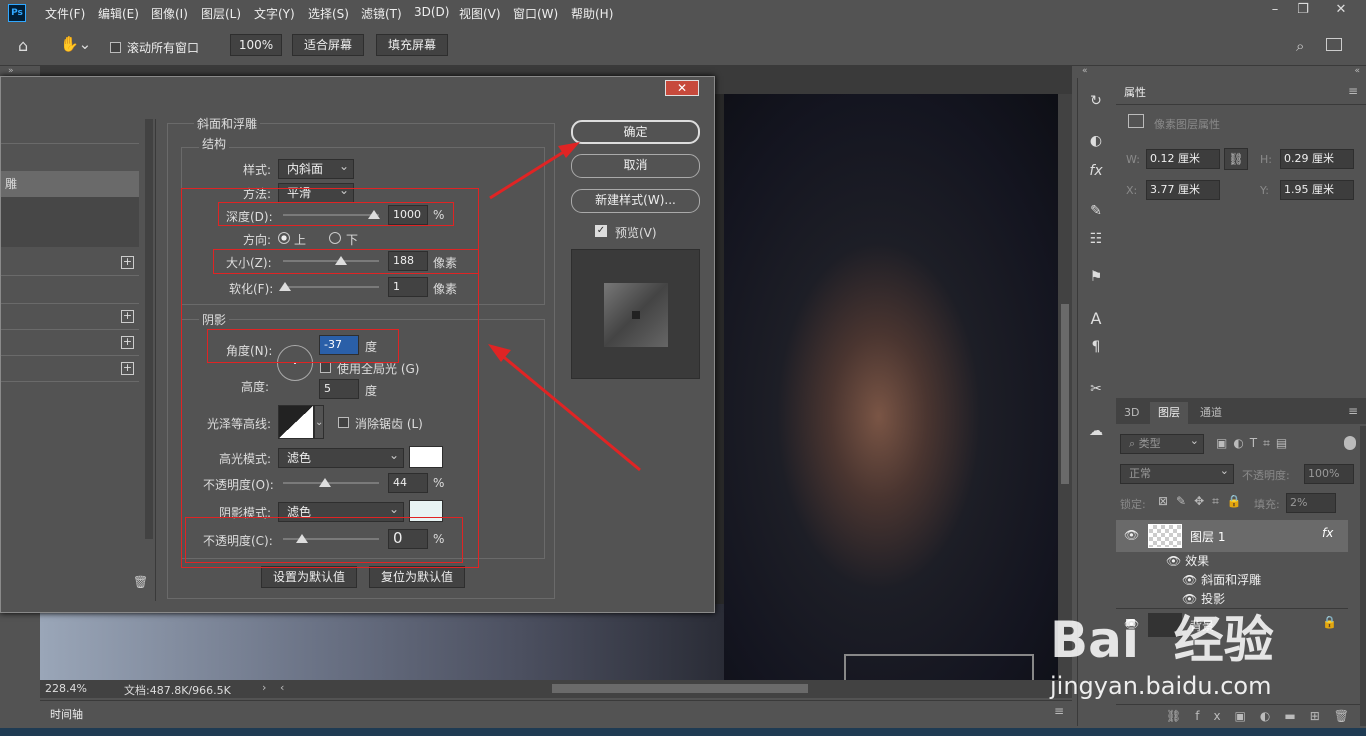 Image resolution: width=1366 pixels, height=736 pixels. I want to click on arrow-to-ok, so click(530, 173).